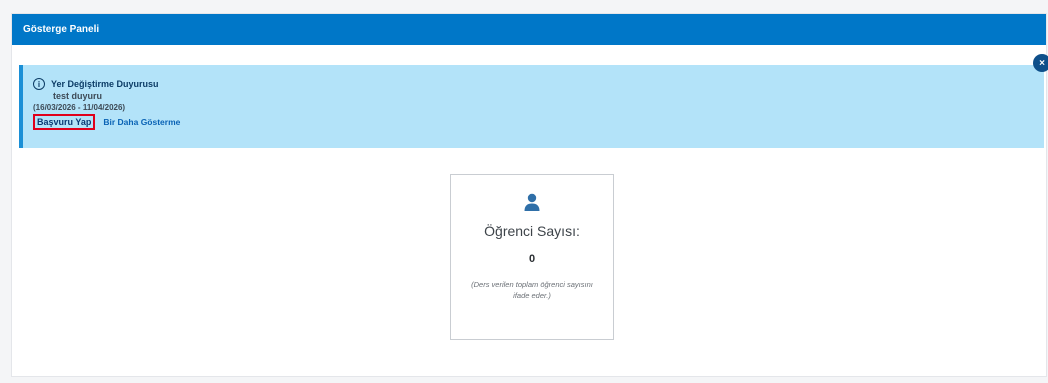 The image size is (1048, 383). What do you see at coordinates (538, 84) in the screenshot?
I see `announcement-title-row: i Yer Değiştirme Duyurusu` at bounding box center [538, 84].